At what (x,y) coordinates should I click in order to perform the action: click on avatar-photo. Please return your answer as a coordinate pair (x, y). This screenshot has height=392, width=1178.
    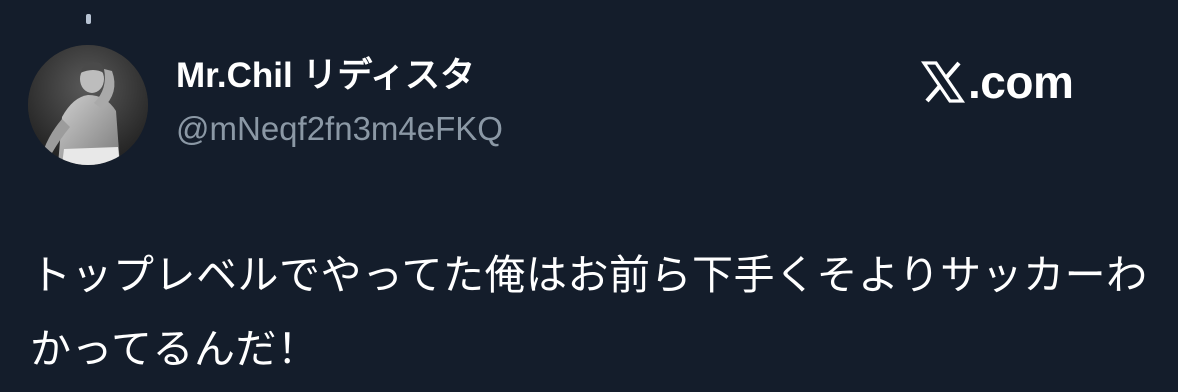
    Looking at the image, I should click on (88, 105).